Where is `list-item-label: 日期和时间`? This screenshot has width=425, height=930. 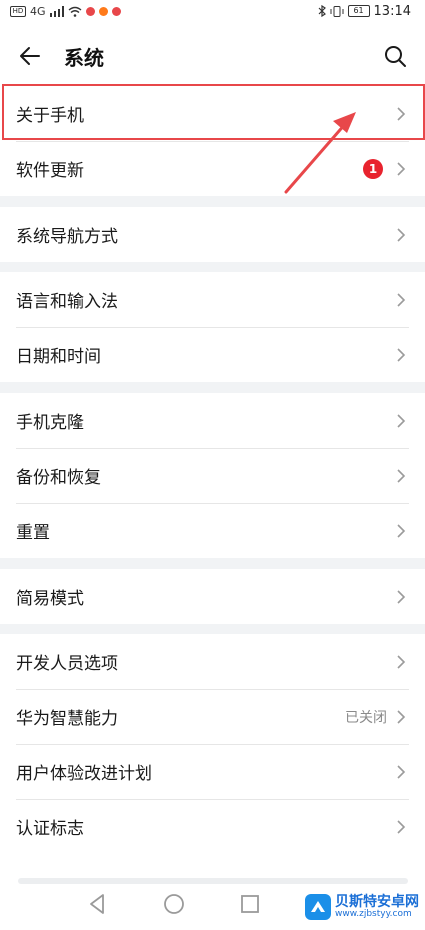 list-item-label: 日期和时间 is located at coordinates (58, 357).